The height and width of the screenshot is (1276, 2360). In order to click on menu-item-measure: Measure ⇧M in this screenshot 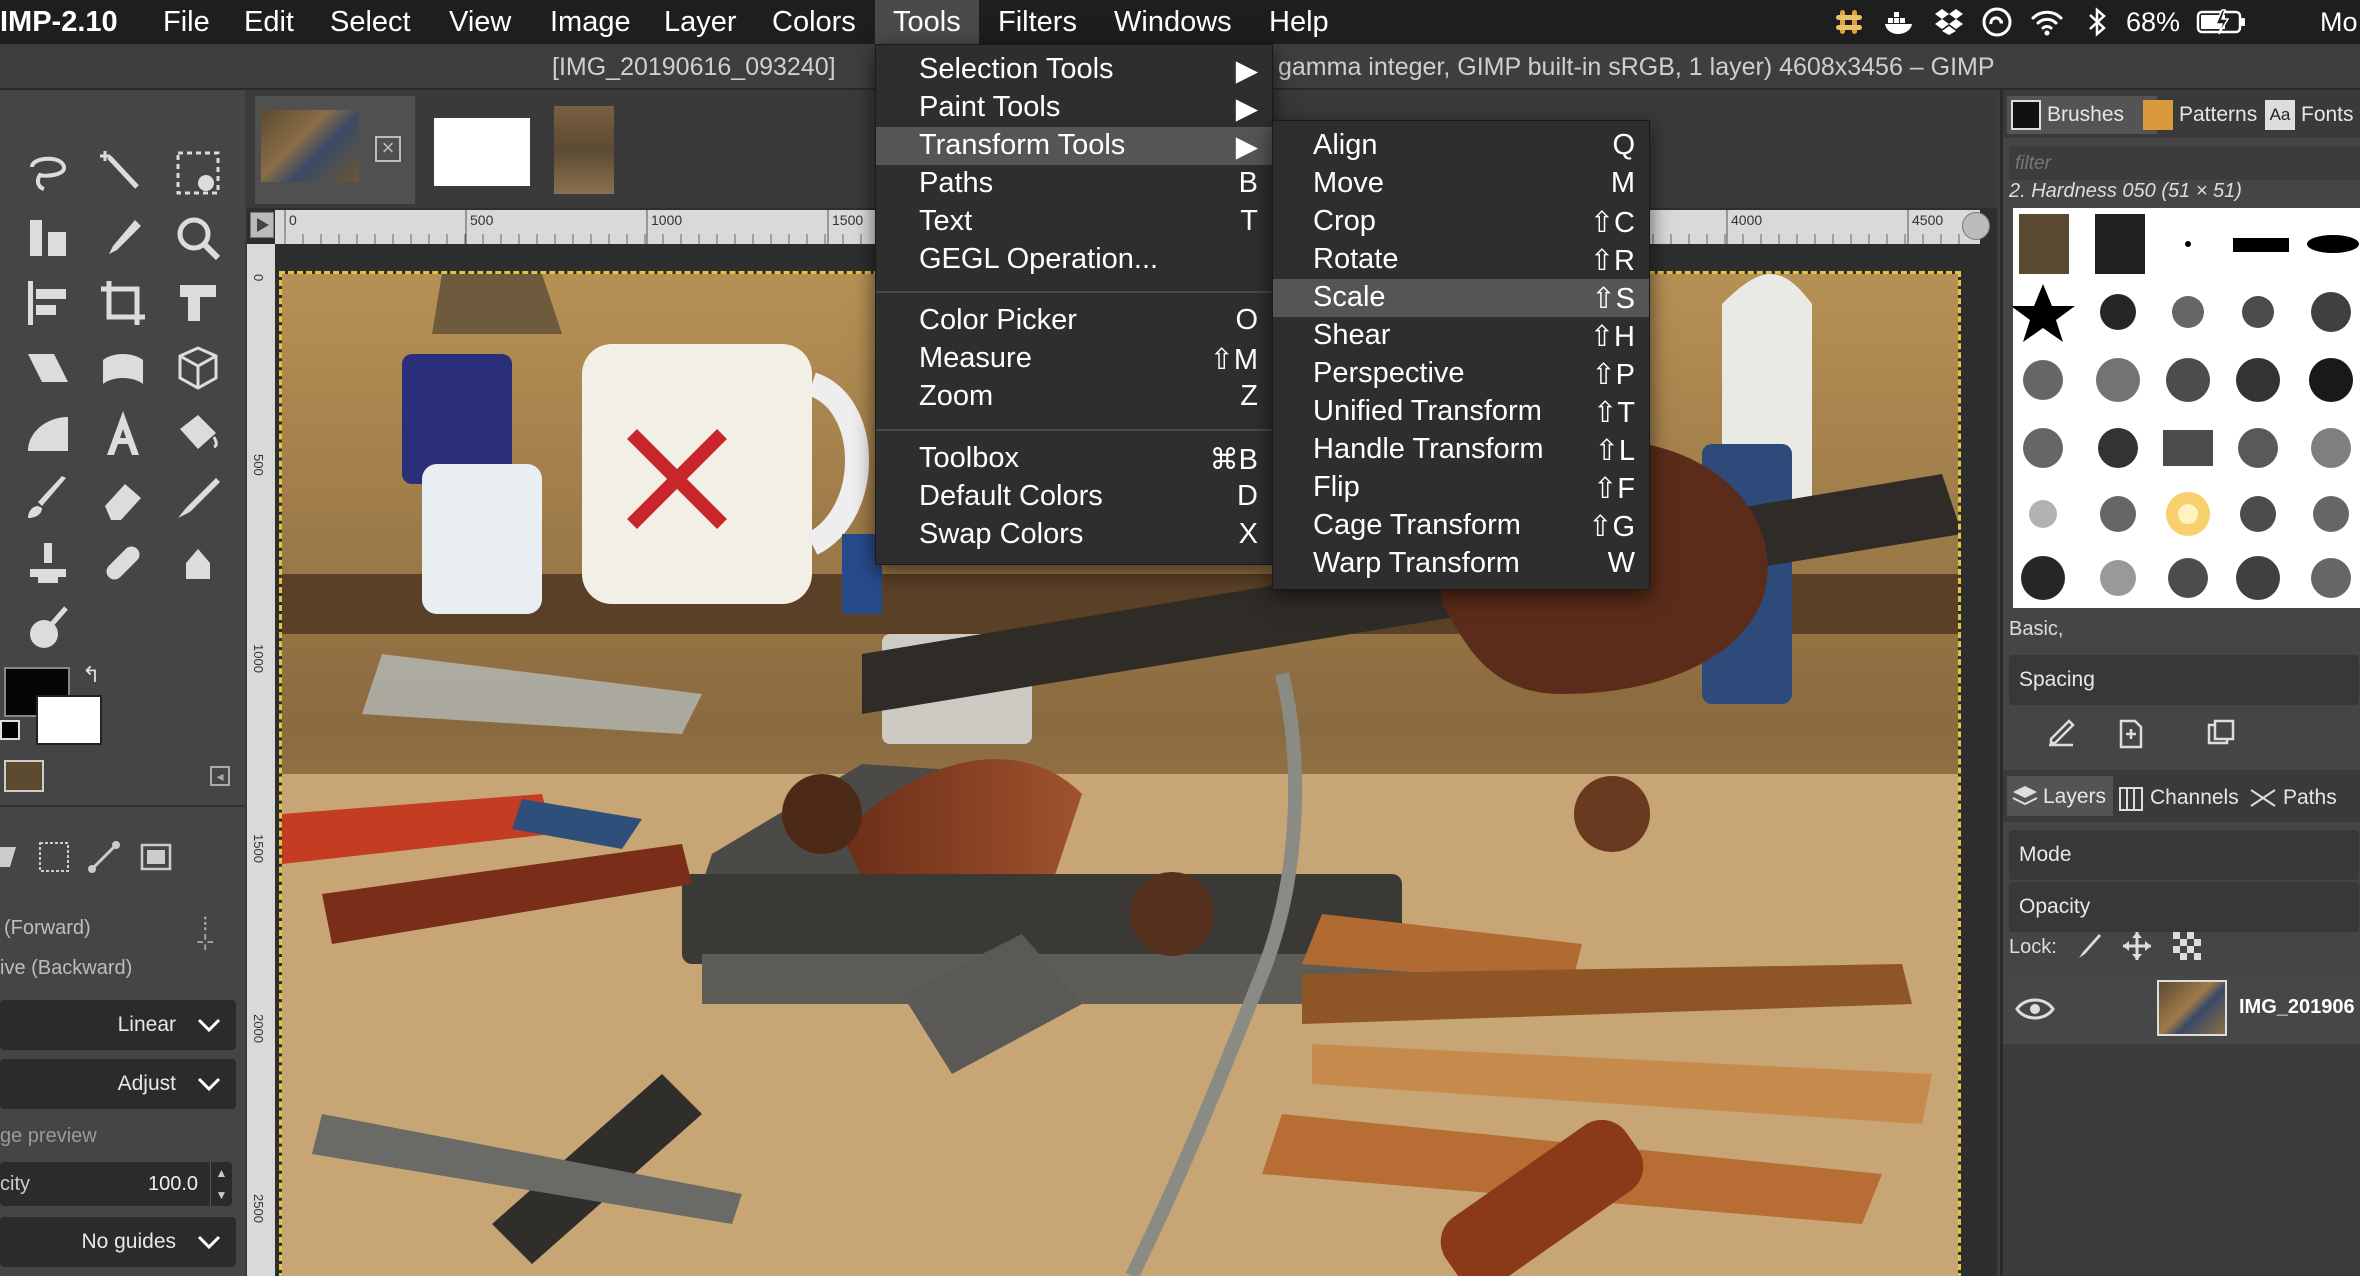, I will do `click(1074, 359)`.